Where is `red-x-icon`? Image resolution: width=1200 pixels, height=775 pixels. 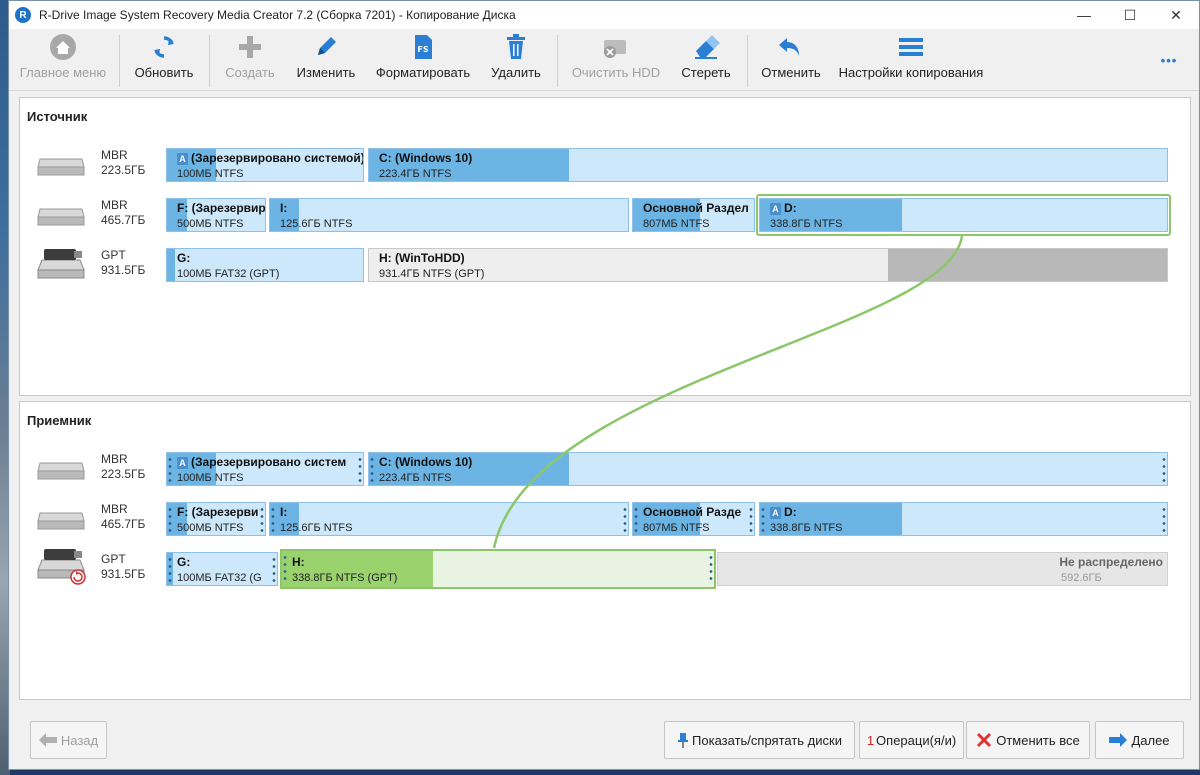 red-x-icon is located at coordinates (984, 740).